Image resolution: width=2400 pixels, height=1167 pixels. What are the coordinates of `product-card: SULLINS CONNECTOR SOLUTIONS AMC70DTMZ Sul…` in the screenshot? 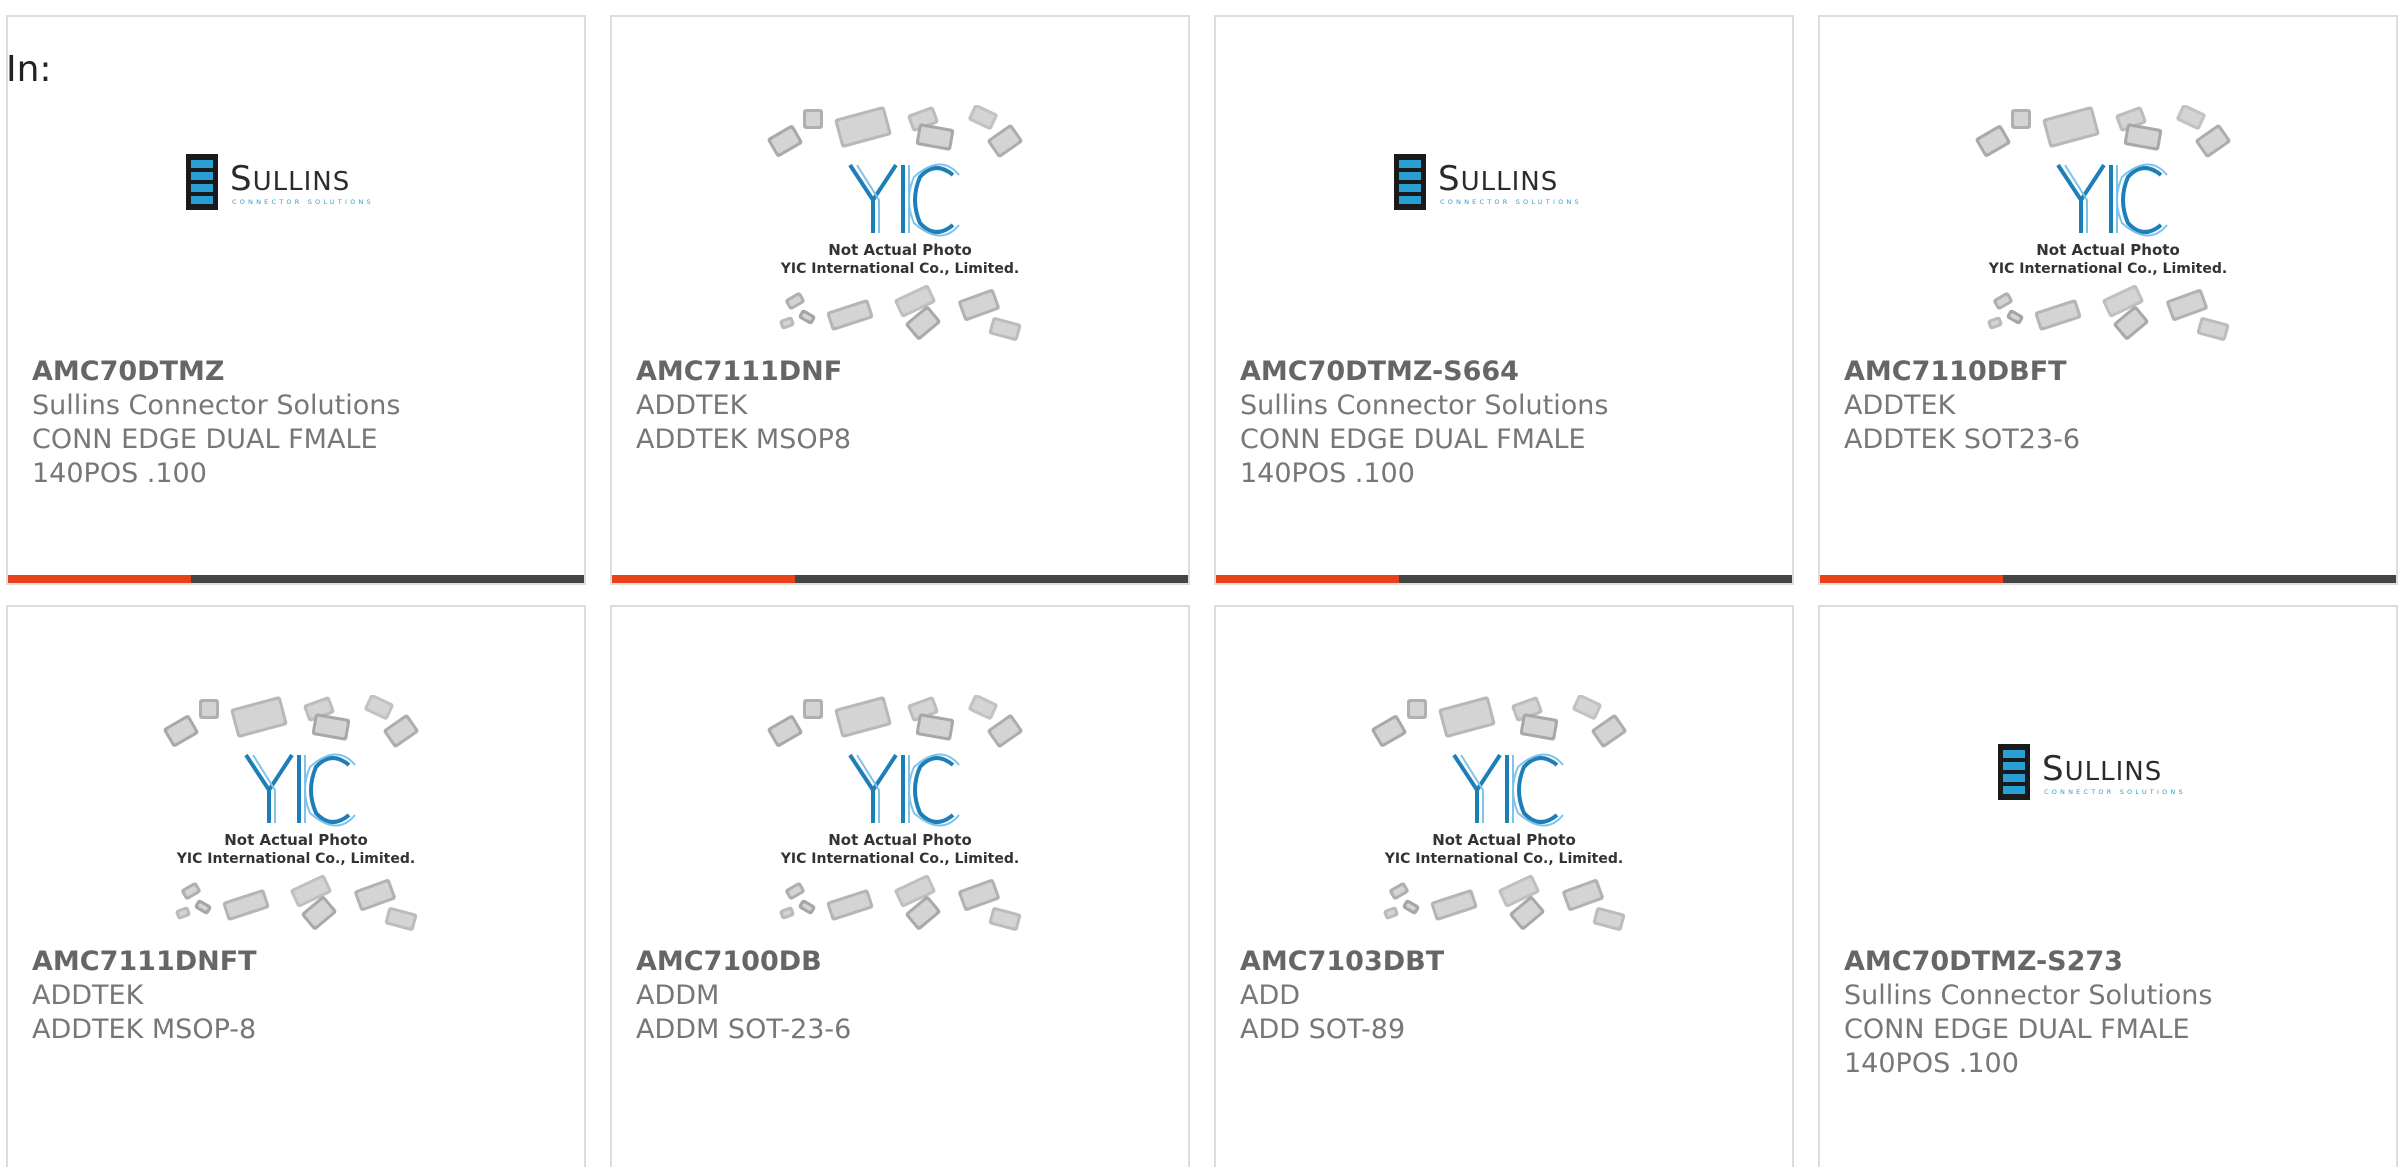 It's located at (296, 300).